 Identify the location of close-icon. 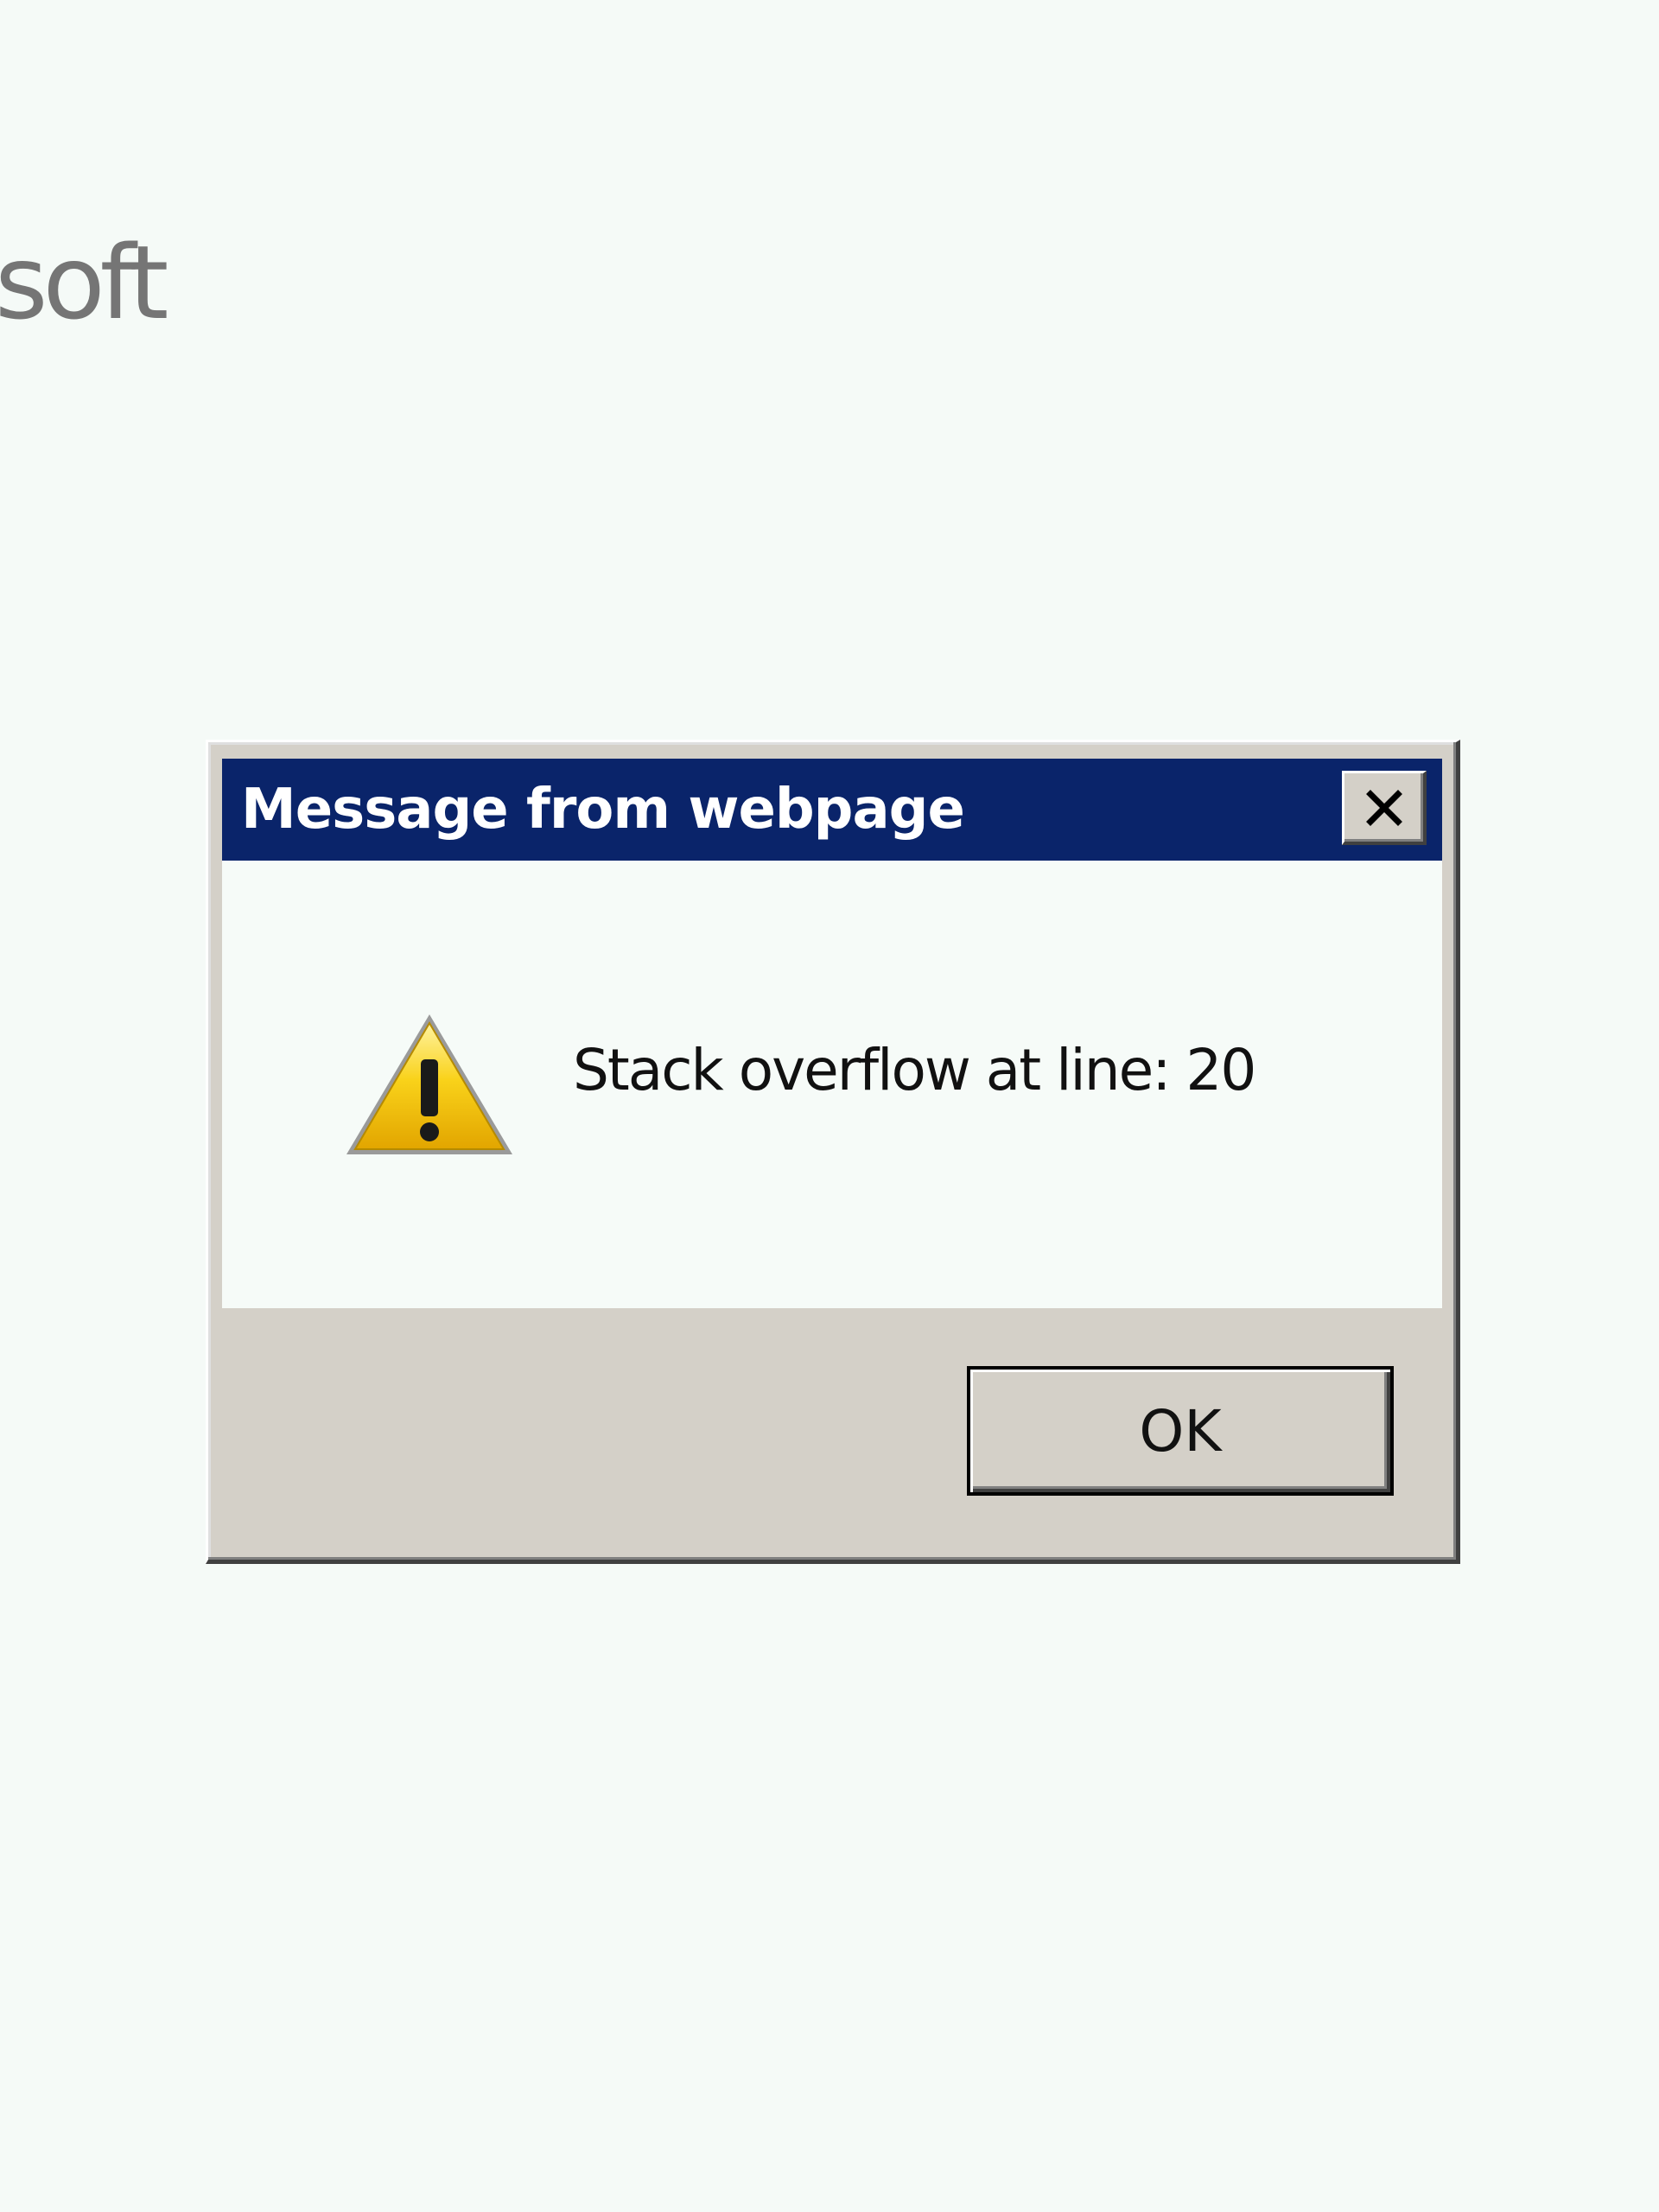
(1384, 808).